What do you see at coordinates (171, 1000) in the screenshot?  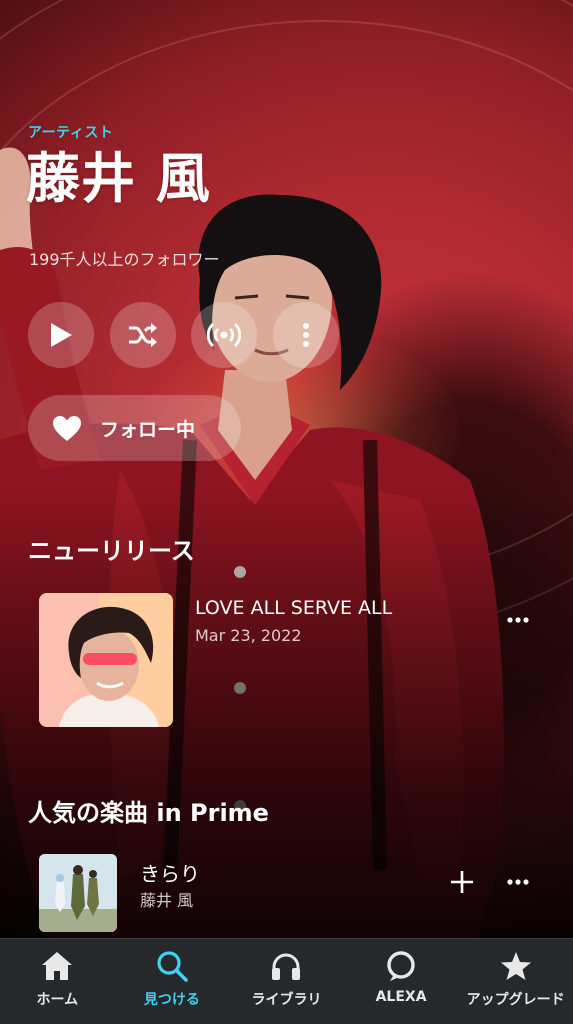 I see `nav-label-find: 見つける` at bounding box center [171, 1000].